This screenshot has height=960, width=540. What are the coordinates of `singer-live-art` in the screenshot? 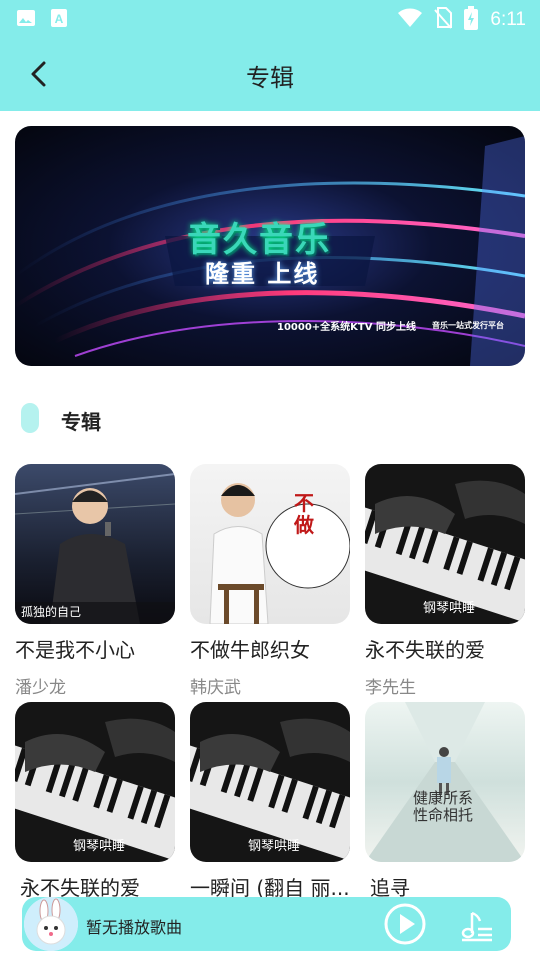 It's located at (95, 548).